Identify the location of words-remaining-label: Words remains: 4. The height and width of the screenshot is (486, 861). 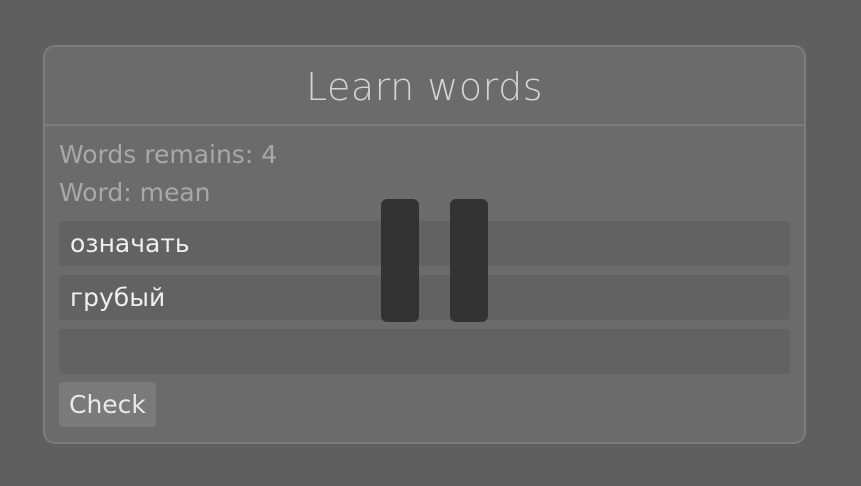
(168, 154).